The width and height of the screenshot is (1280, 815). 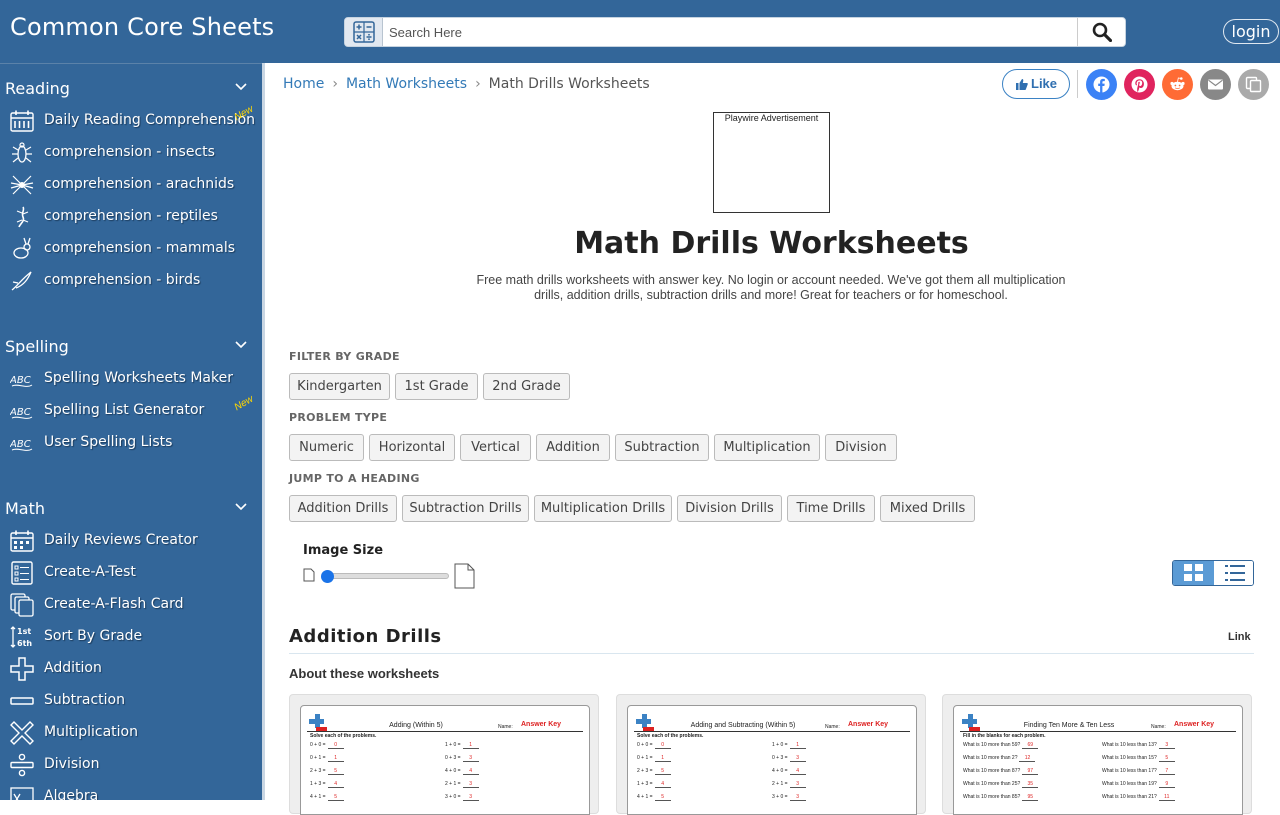 What do you see at coordinates (344, 356) in the screenshot?
I see `filter-grade-label: FILTER BY GRADE` at bounding box center [344, 356].